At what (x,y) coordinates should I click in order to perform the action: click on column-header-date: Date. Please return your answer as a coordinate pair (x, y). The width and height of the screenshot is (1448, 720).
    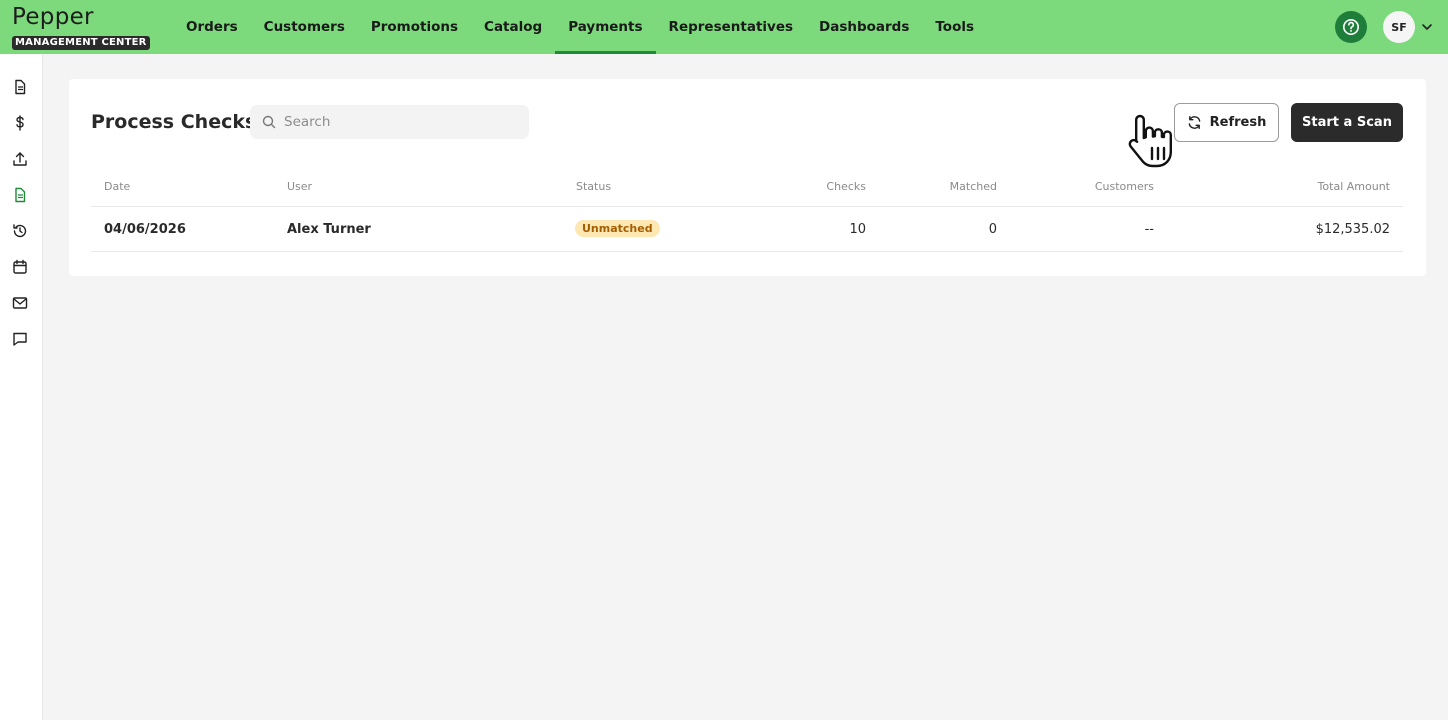
    Looking at the image, I should click on (117, 186).